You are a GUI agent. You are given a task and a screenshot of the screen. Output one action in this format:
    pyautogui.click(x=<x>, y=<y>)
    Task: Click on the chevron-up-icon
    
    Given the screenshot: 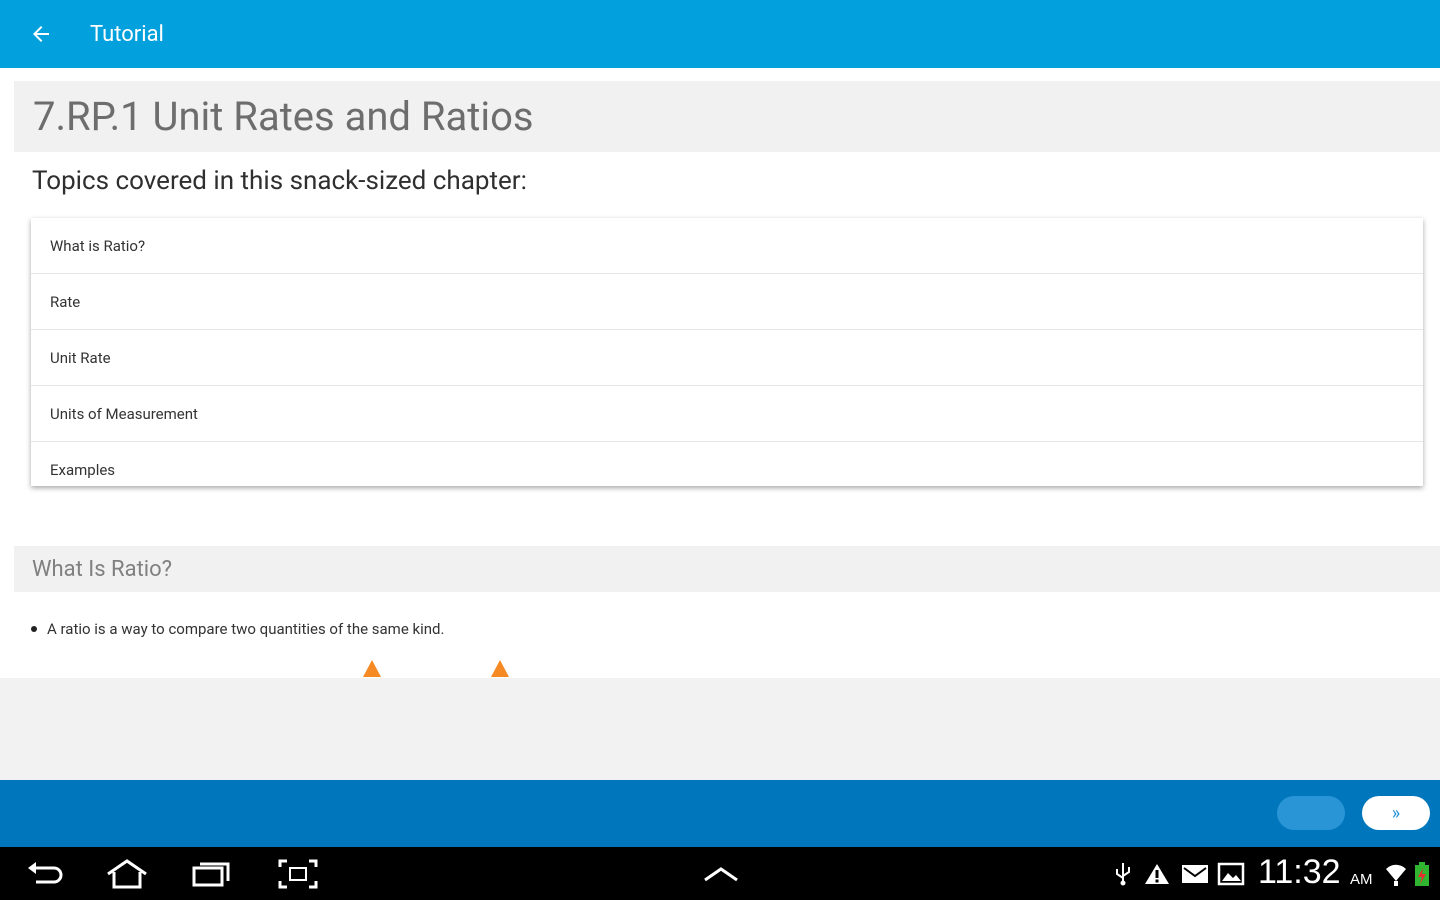 What is the action you would take?
    pyautogui.click(x=721, y=873)
    